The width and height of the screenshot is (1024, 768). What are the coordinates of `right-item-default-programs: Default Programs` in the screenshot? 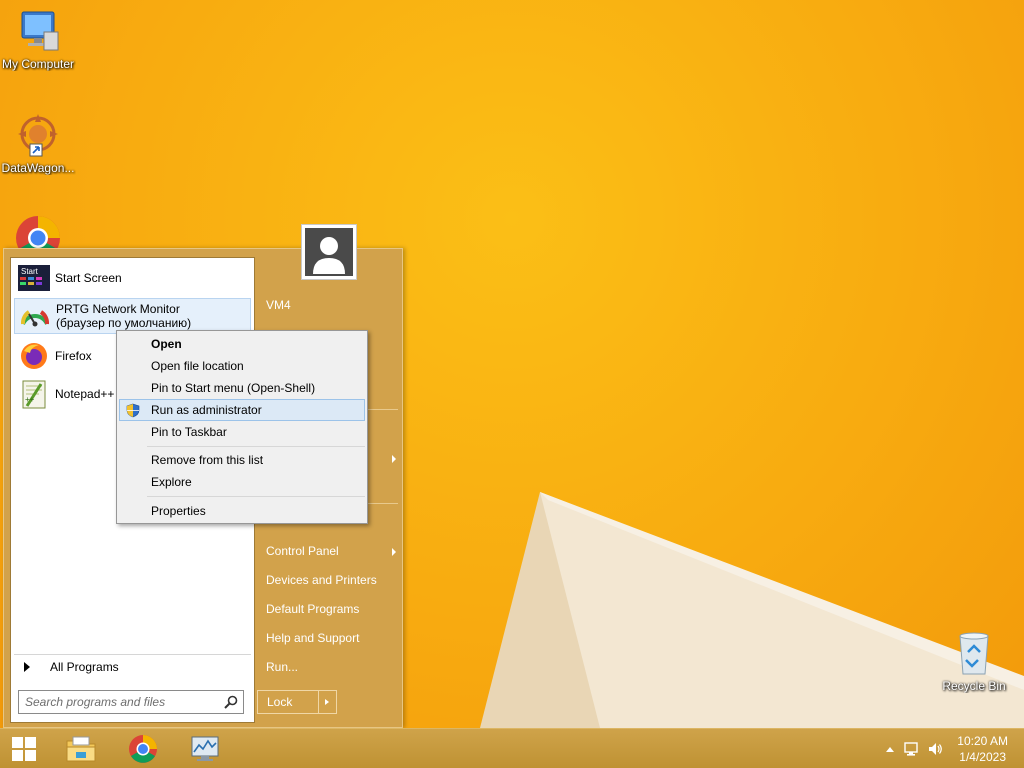 It's located at (331, 609).